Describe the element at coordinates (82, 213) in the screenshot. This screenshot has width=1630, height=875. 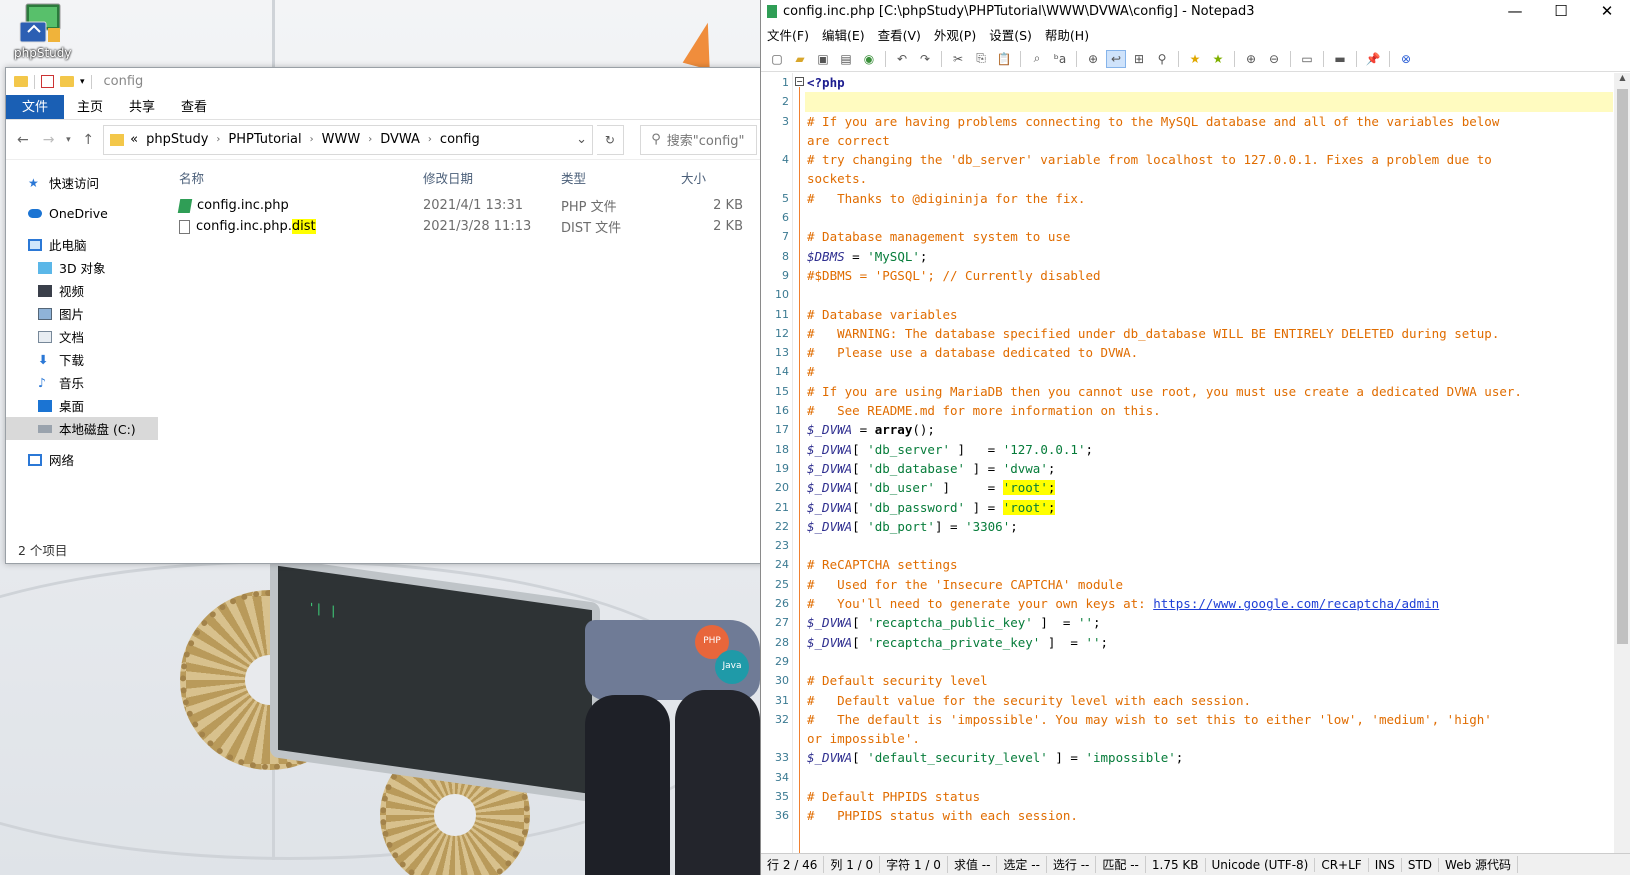
I see `nav-onedrive: OneDrive` at that location.